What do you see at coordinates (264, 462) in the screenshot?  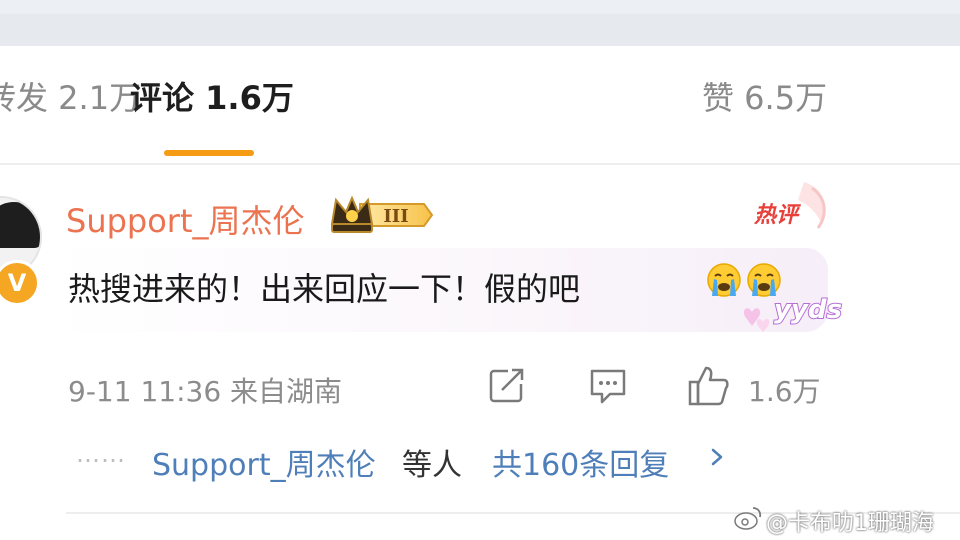 I see `reply-username: Support_周杰伦` at bounding box center [264, 462].